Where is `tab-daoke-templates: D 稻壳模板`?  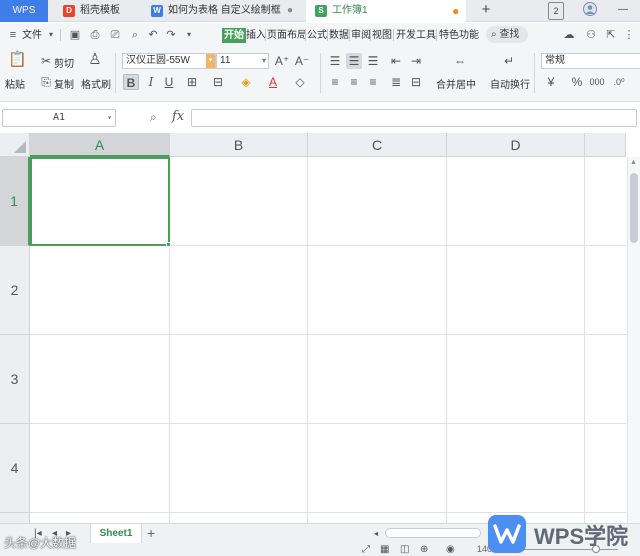
tab-daoke-templates: D 稻壳模板 is located at coordinates (96, 11).